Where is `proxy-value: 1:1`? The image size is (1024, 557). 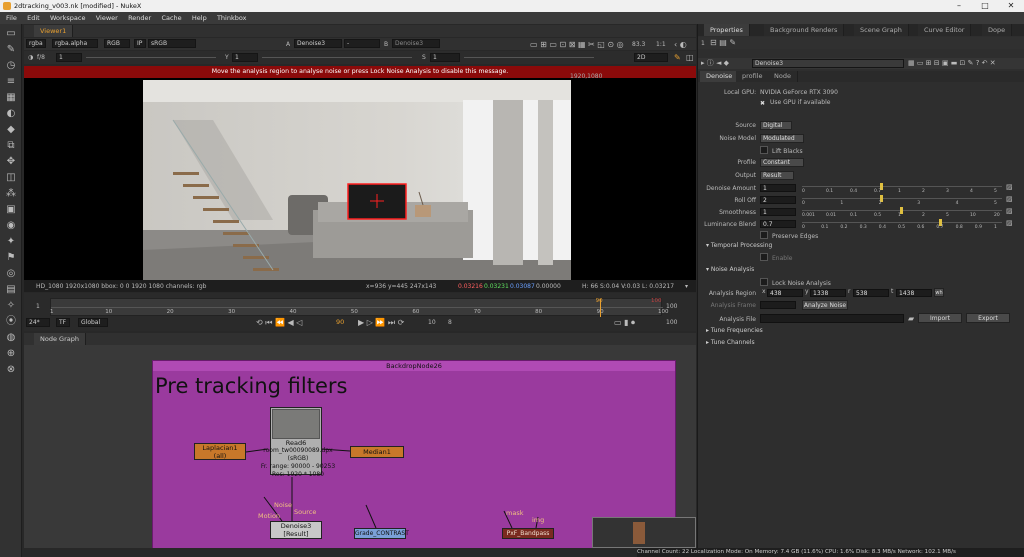
proxy-value: 1:1 is located at coordinates (661, 44).